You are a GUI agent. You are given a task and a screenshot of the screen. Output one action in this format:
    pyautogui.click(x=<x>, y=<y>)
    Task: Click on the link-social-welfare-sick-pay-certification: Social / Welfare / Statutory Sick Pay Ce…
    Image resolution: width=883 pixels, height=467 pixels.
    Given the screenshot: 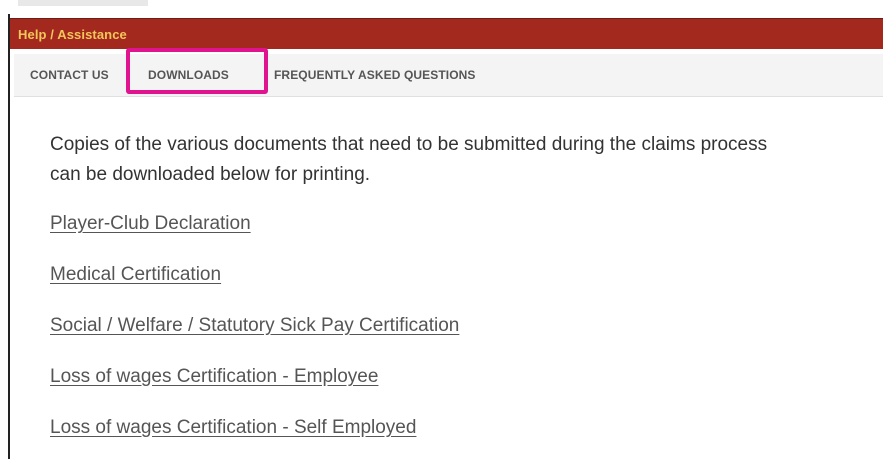 What is the action you would take?
    pyautogui.click(x=466, y=339)
    